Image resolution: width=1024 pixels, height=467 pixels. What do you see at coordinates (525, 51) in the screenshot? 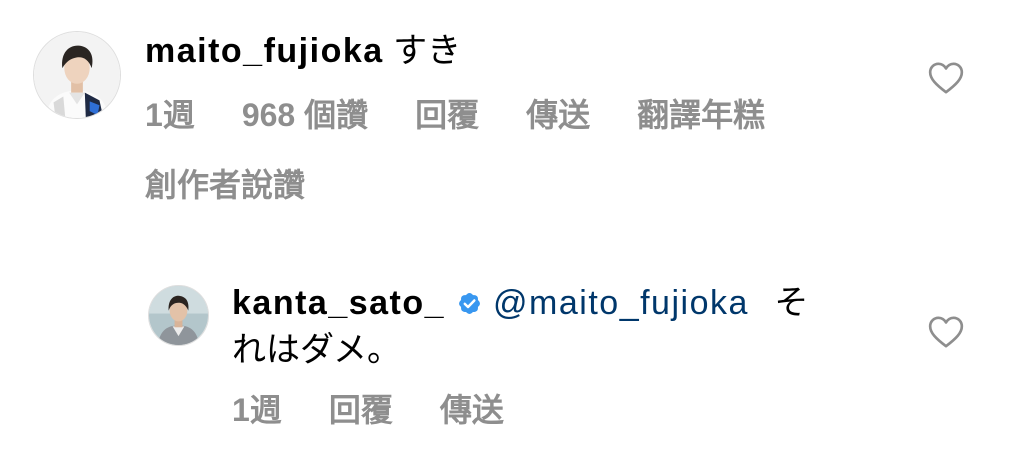
I see `comment-body: maito_fujioka すき` at bounding box center [525, 51].